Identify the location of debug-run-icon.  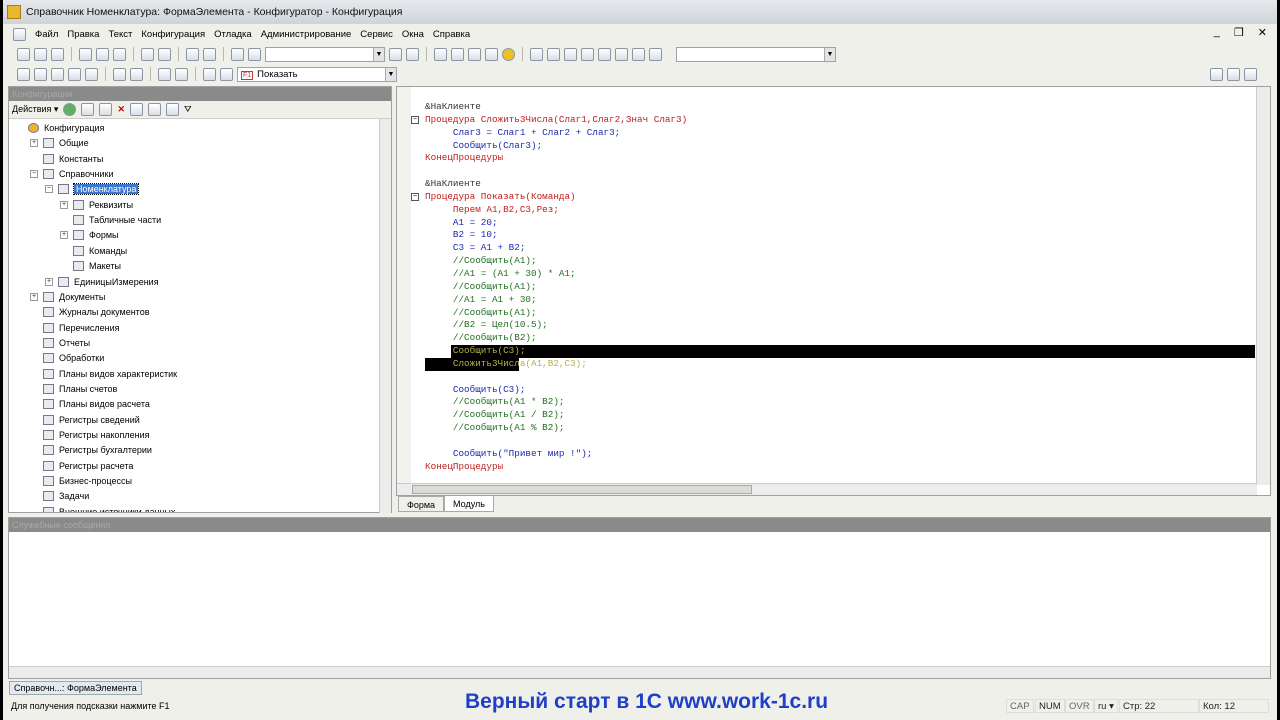
(604, 54).